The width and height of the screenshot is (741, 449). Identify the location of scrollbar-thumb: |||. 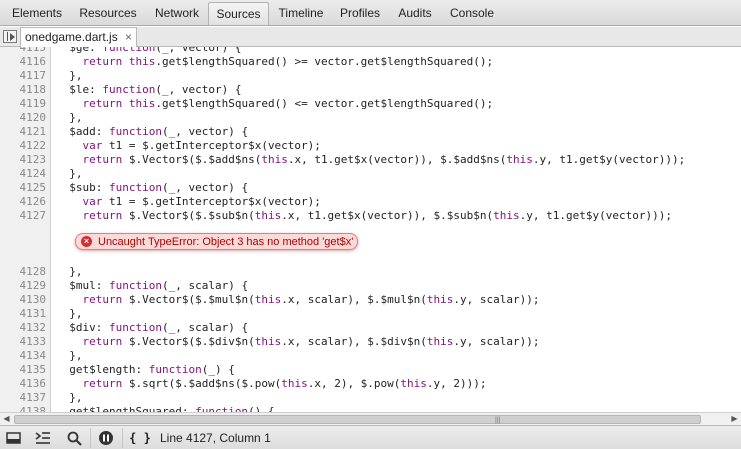
(357, 419).